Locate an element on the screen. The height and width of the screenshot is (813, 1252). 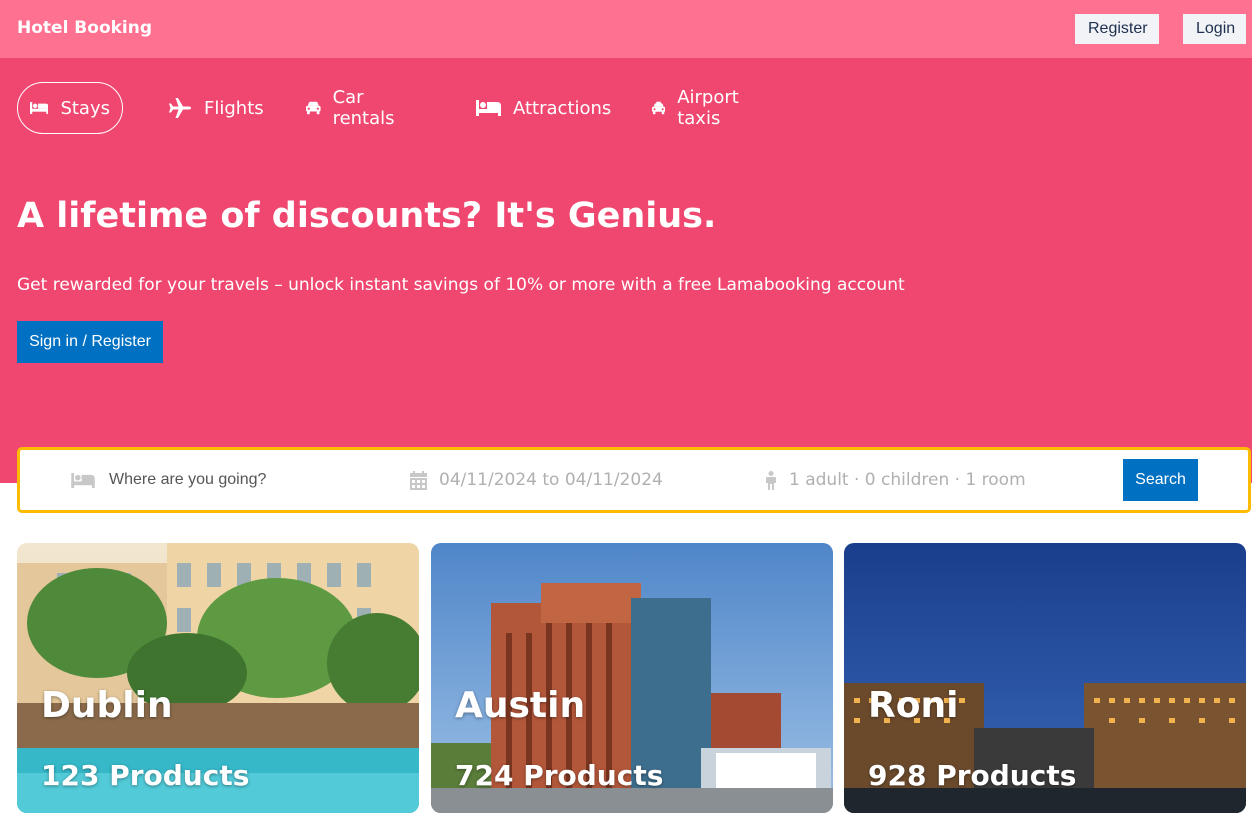
tab-attractions: Attractions is located at coordinates (543, 108).